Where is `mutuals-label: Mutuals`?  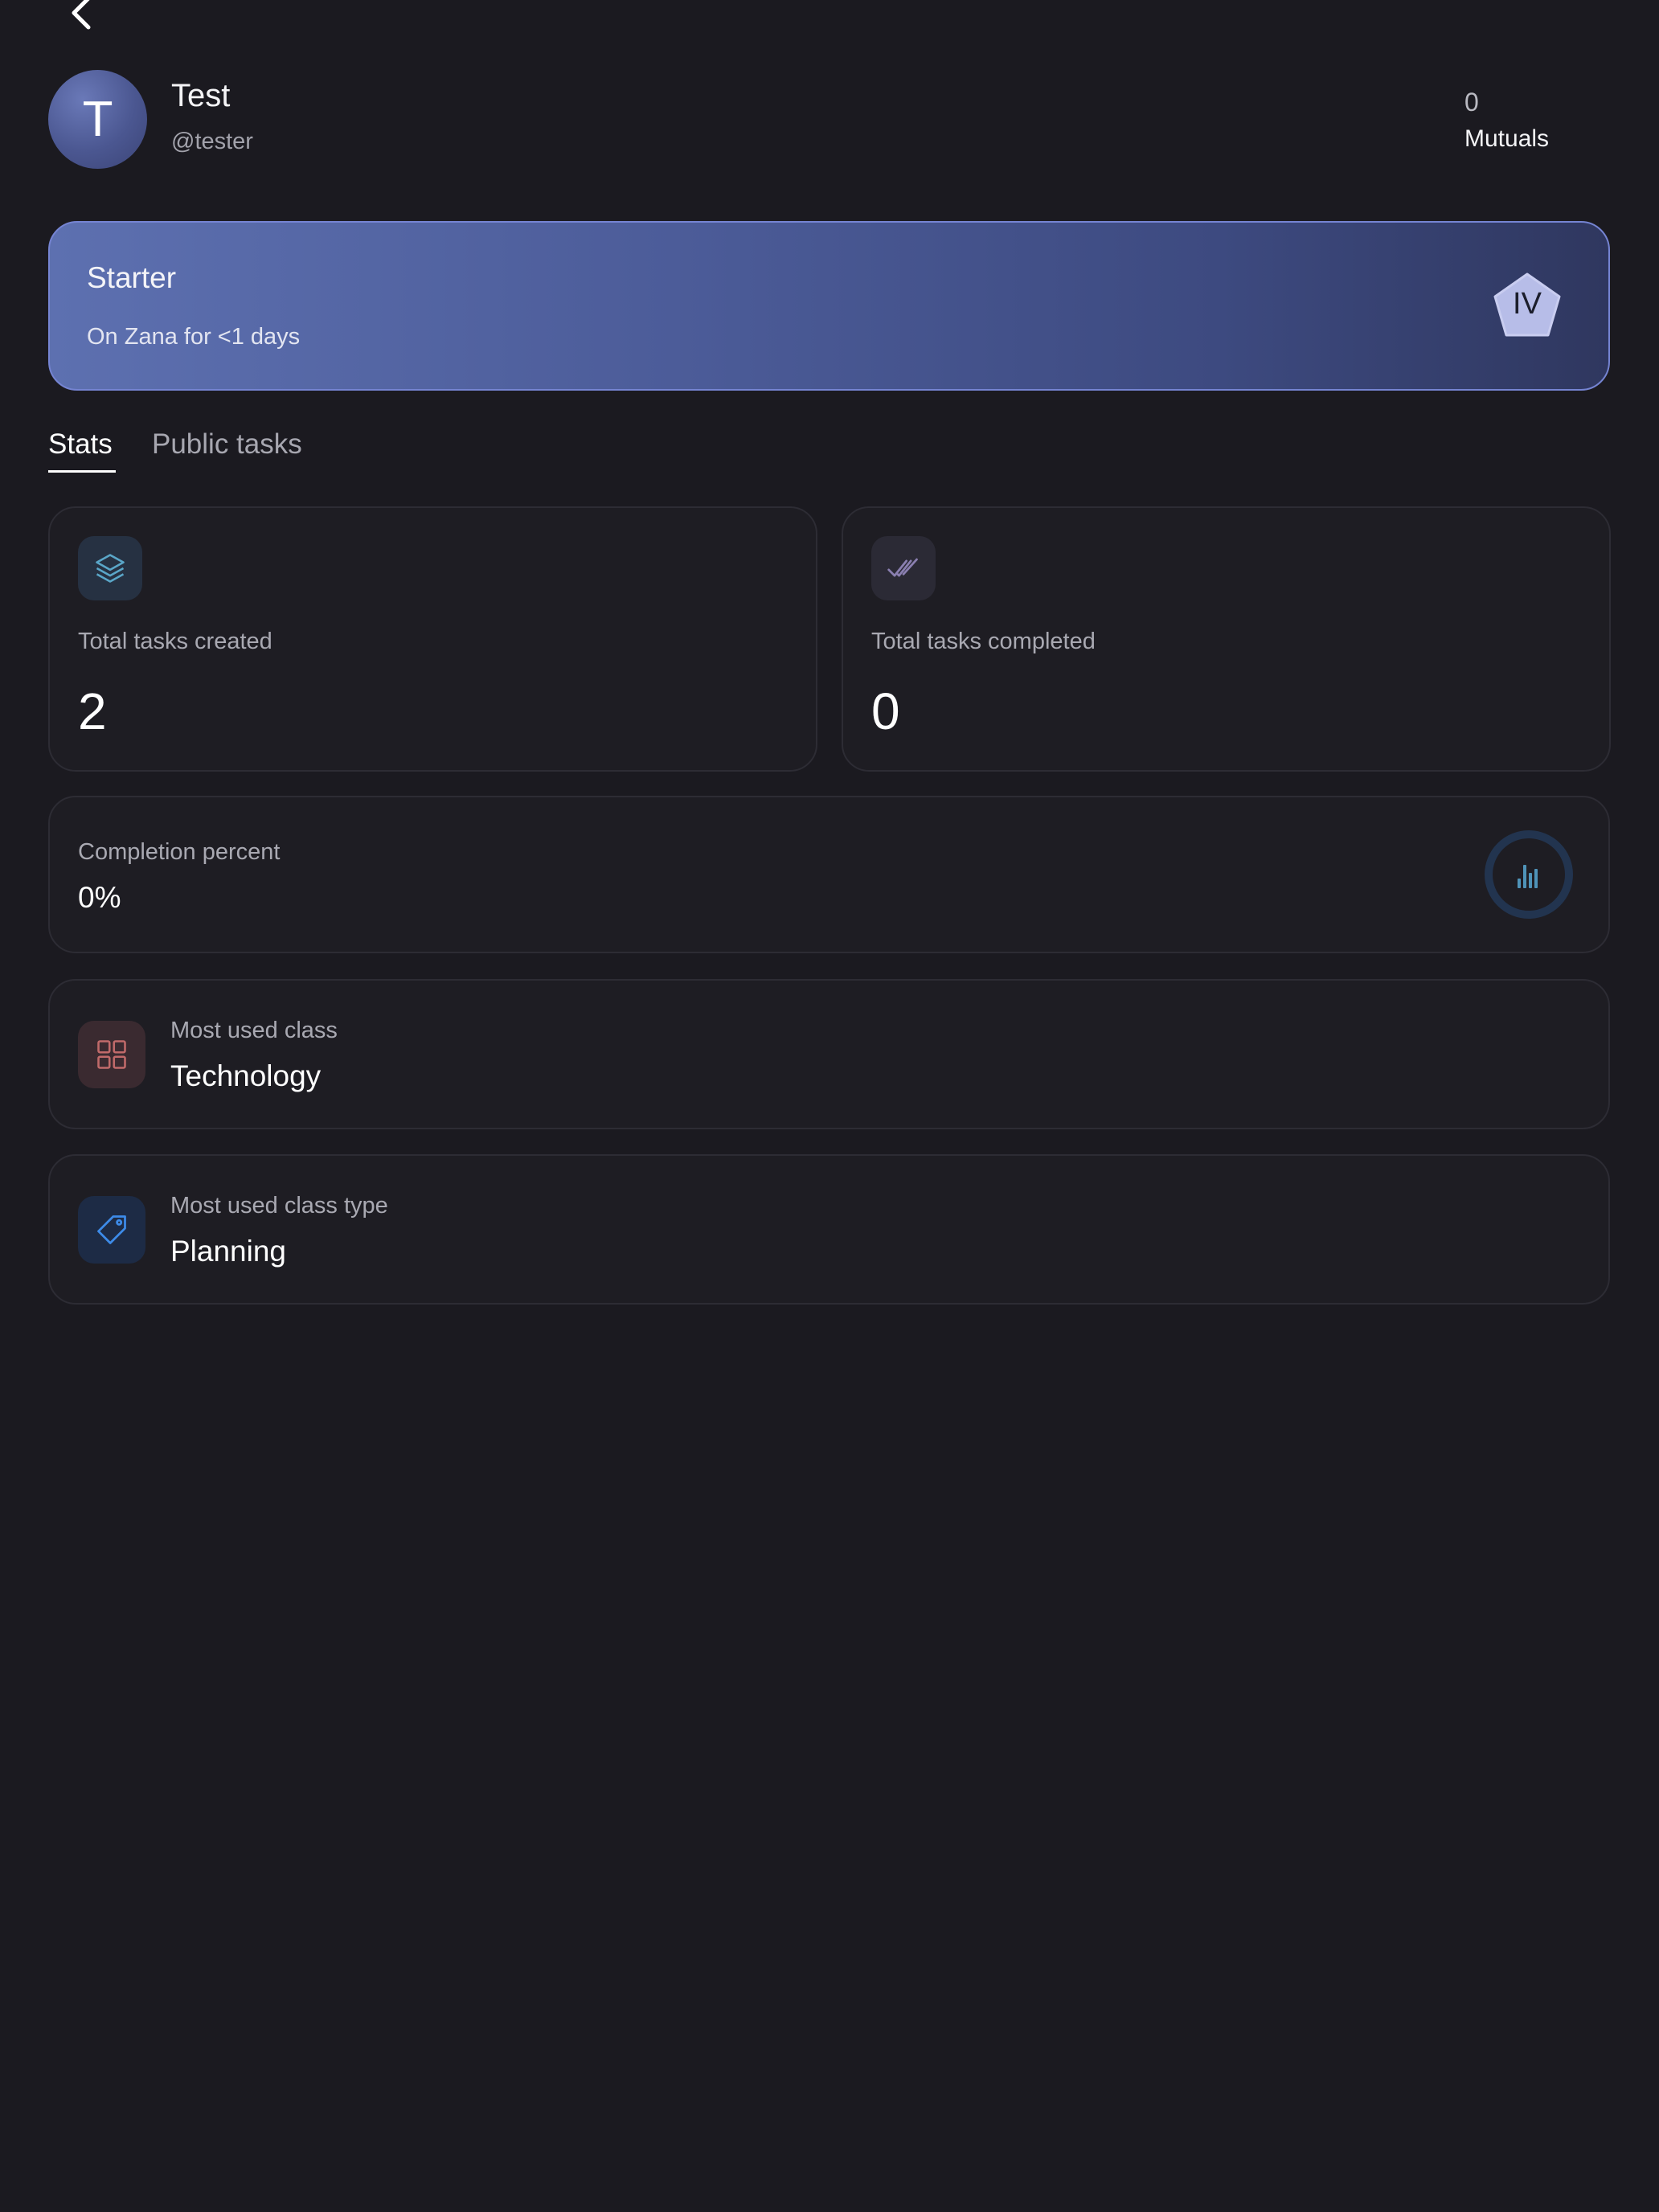
mutuals-label: Mutuals is located at coordinates (1506, 139).